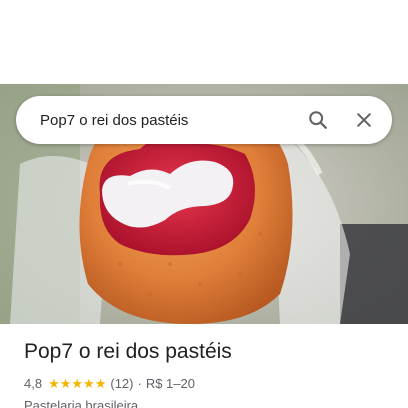  What do you see at coordinates (81, 403) in the screenshot?
I see `place-category: Pastelaria brasileira` at bounding box center [81, 403].